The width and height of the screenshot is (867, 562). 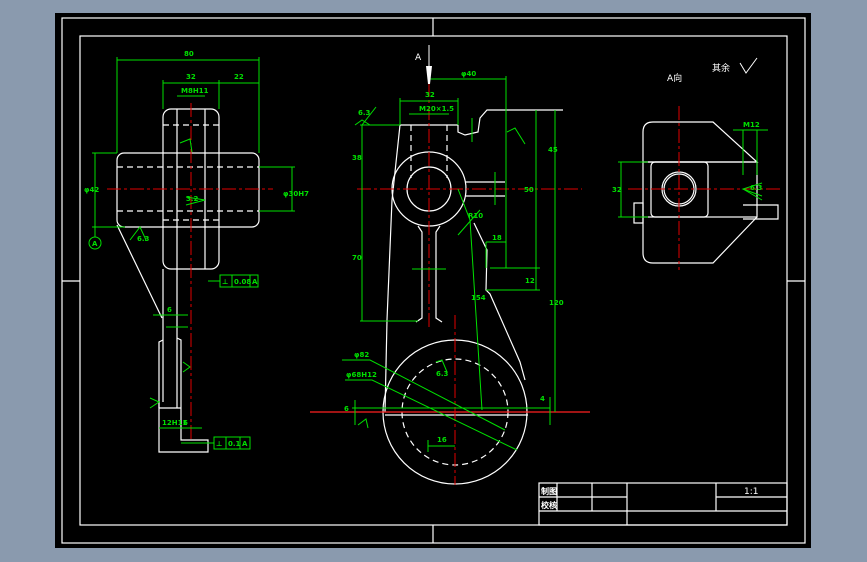 I want to click on dim-text: R10, so click(x=475, y=216).